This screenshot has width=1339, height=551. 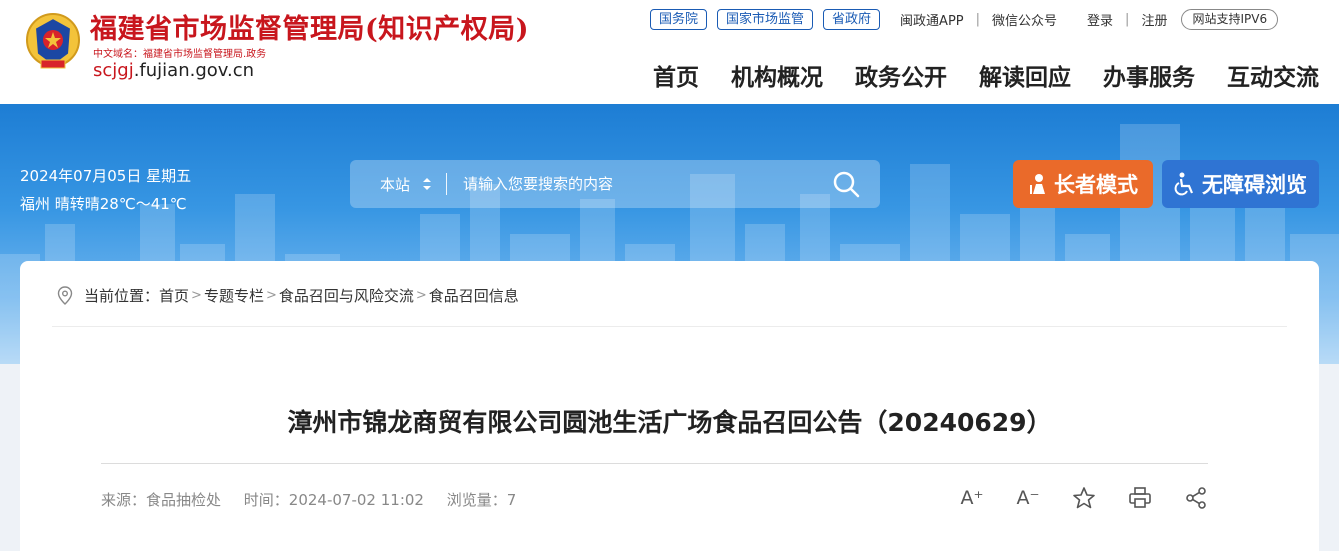 I want to click on breadcrumb: 当前位置： 首页 > 专题专栏 > 食品召回与风险交流 > 食品召回信息, so click(x=287, y=295).